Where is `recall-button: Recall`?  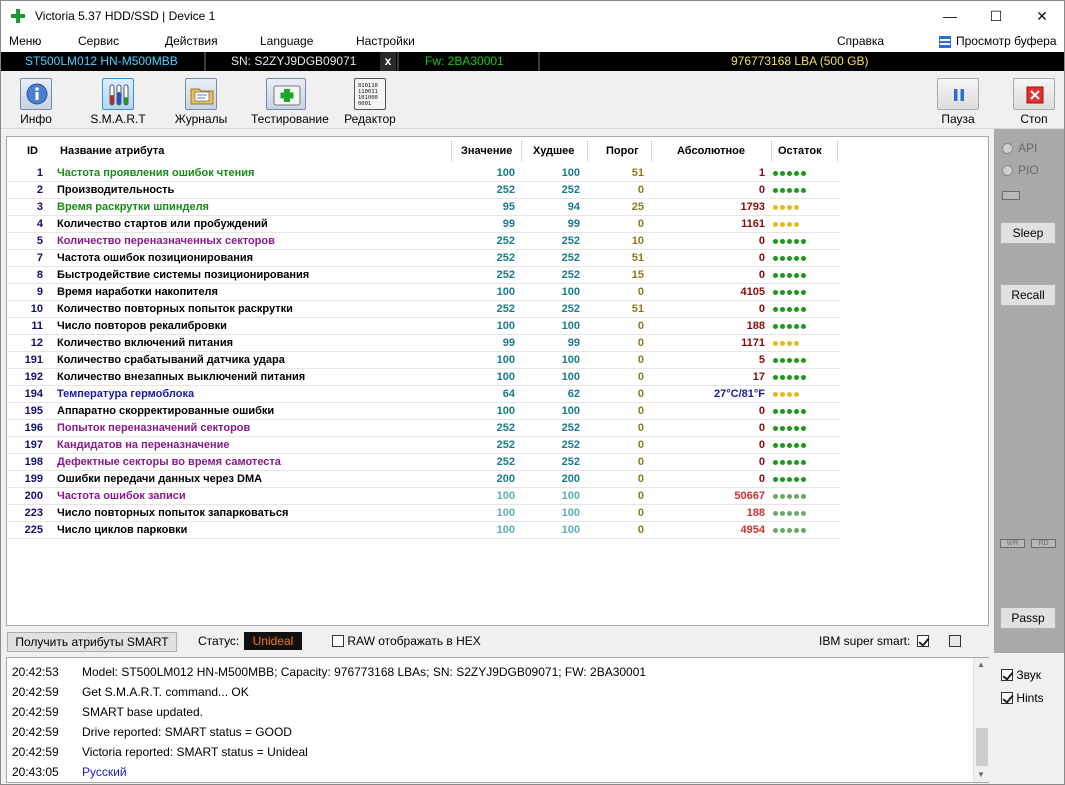
recall-button: Recall is located at coordinates (1028, 295).